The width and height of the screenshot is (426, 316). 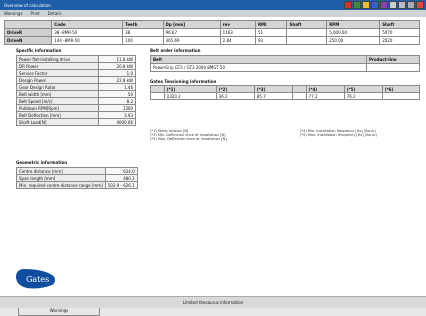 I want to click on spec-label: Belt width [mm], so click(x=57, y=94).